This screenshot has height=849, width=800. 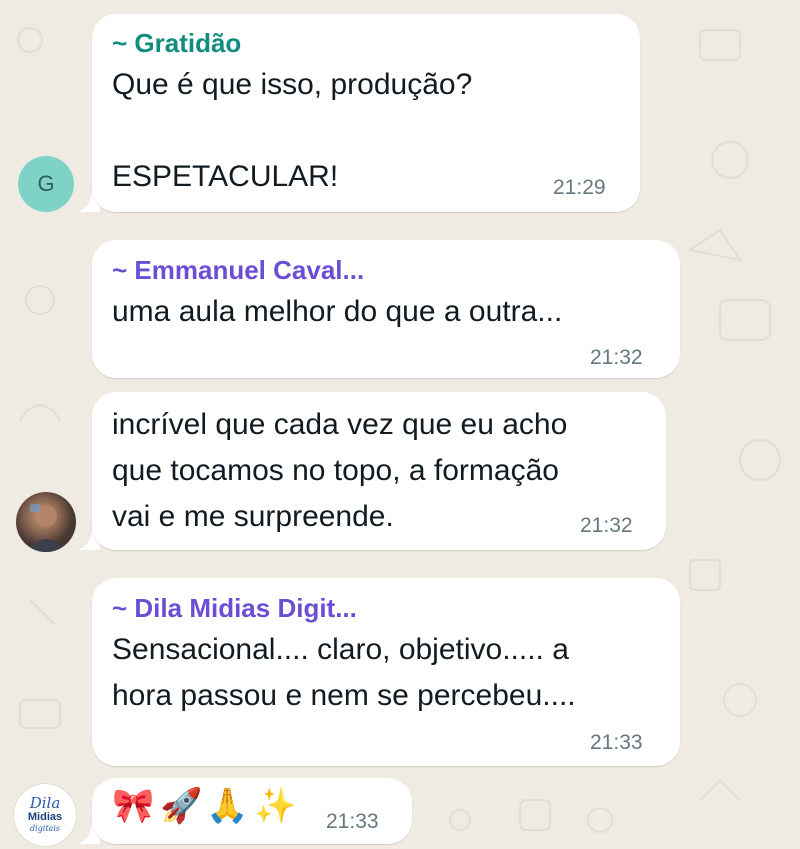 I want to click on ribbon-emoji: 🎀, so click(x=133, y=806).